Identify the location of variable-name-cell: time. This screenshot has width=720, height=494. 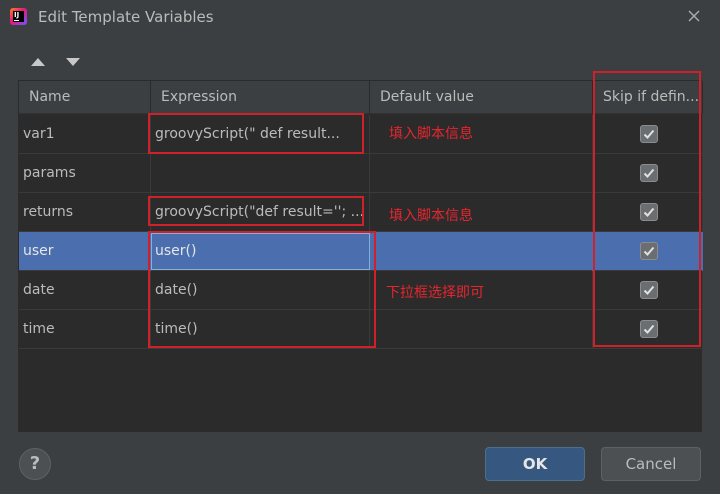
(85, 329).